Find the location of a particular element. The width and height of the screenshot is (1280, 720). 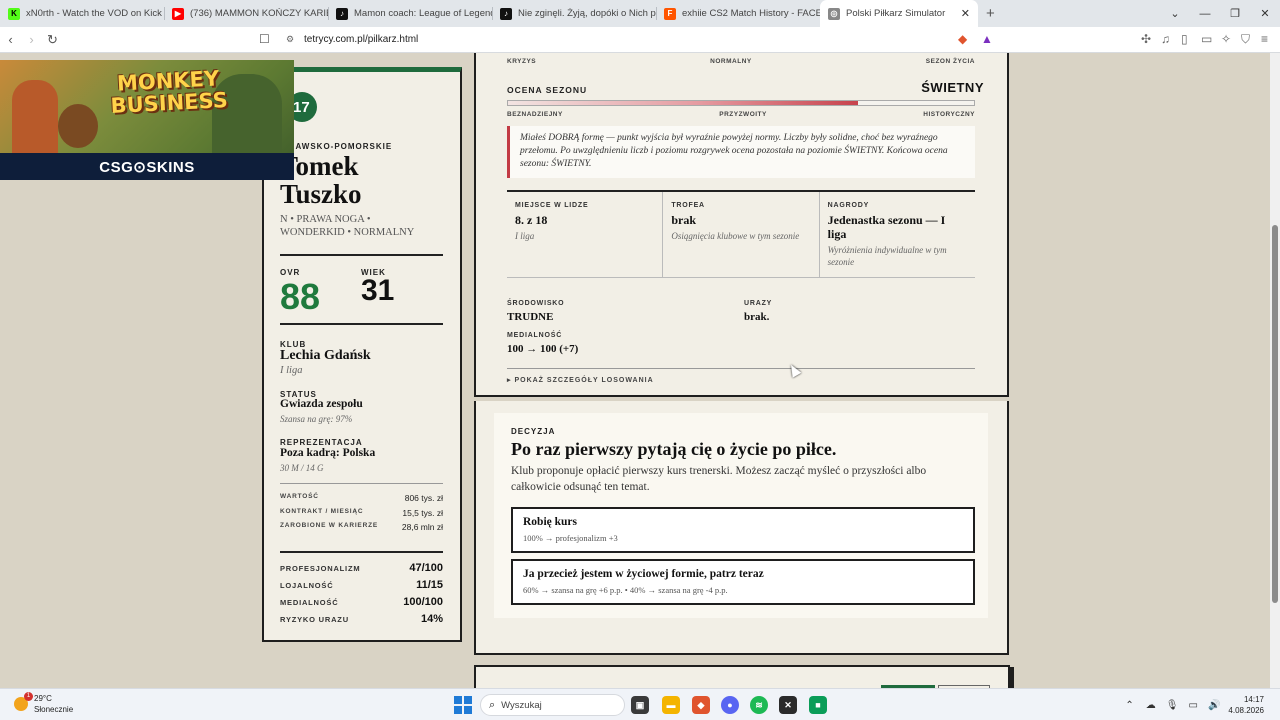

cell-sub: Wyróżnienia indywidualne w tym sezonie is located at coordinates (887, 256).